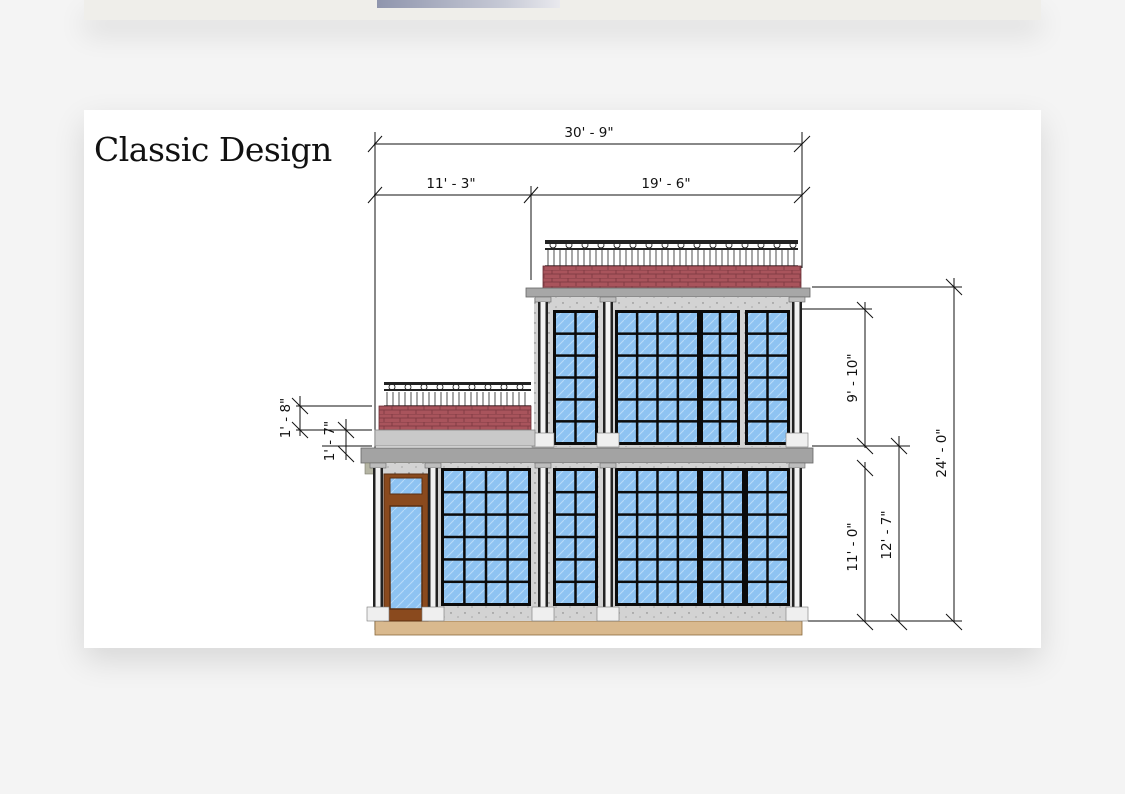  What do you see at coordinates (853, 546) in the screenshot?
I see `dim-ground-floor-height: 11' - 0"` at bounding box center [853, 546].